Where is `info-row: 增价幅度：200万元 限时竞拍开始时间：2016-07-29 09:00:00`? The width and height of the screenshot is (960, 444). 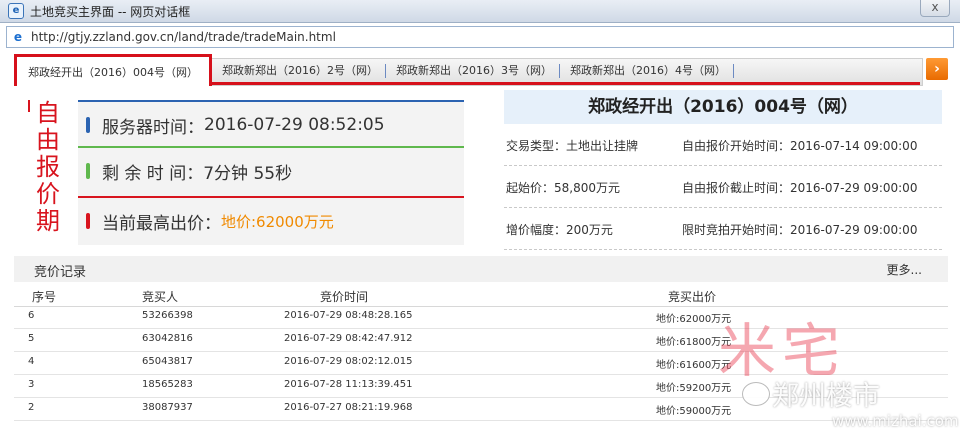 info-row: 增价幅度：200万元 限时竞拍开始时间：2016-07-29 09:00:00 is located at coordinates (723, 229).